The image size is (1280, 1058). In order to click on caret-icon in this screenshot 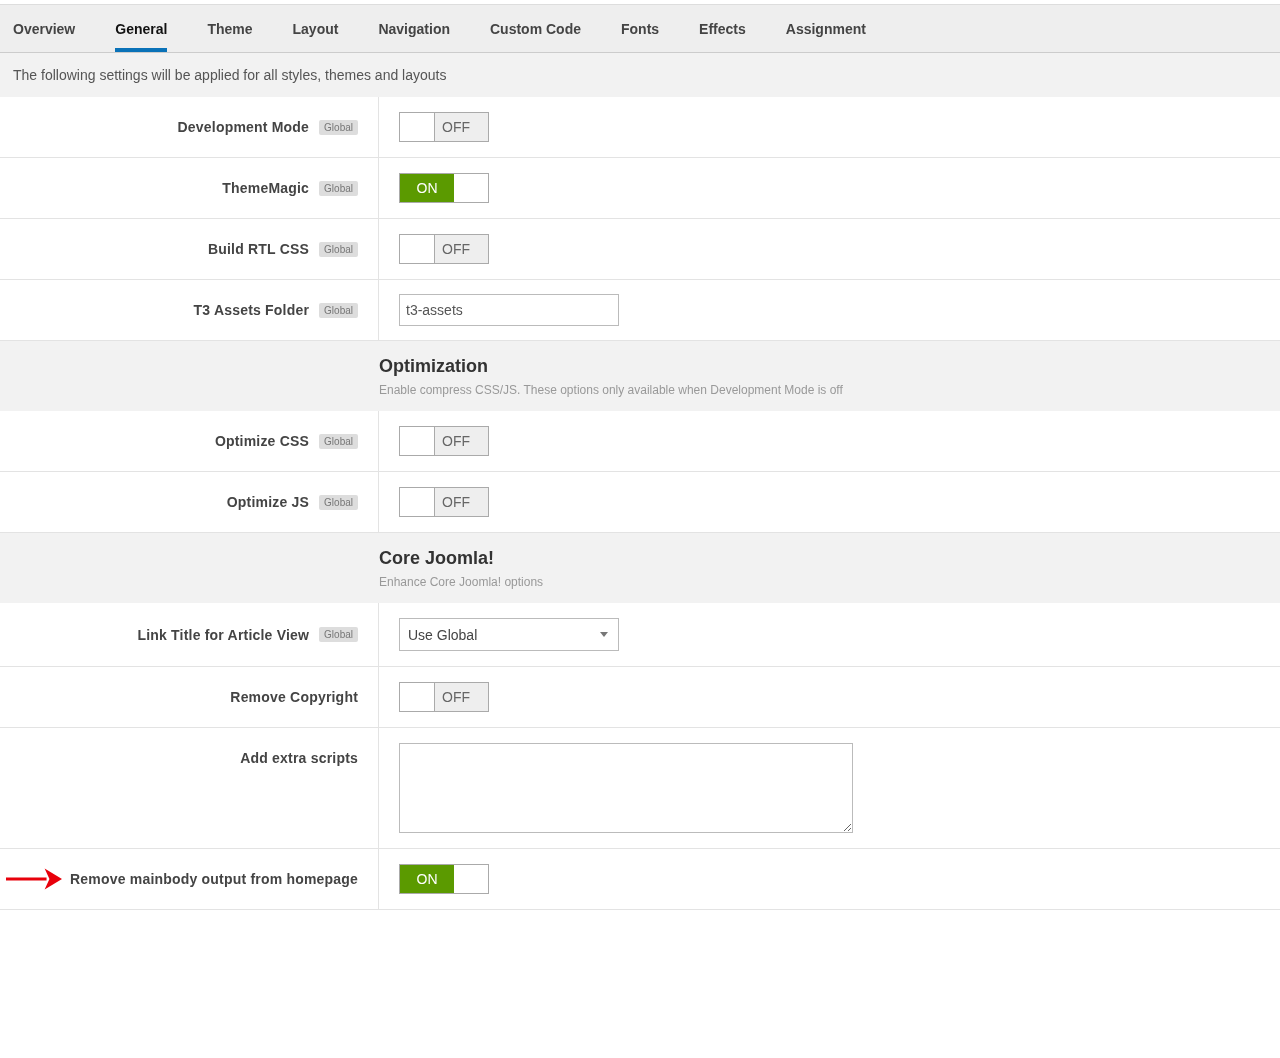, I will do `click(604, 634)`.